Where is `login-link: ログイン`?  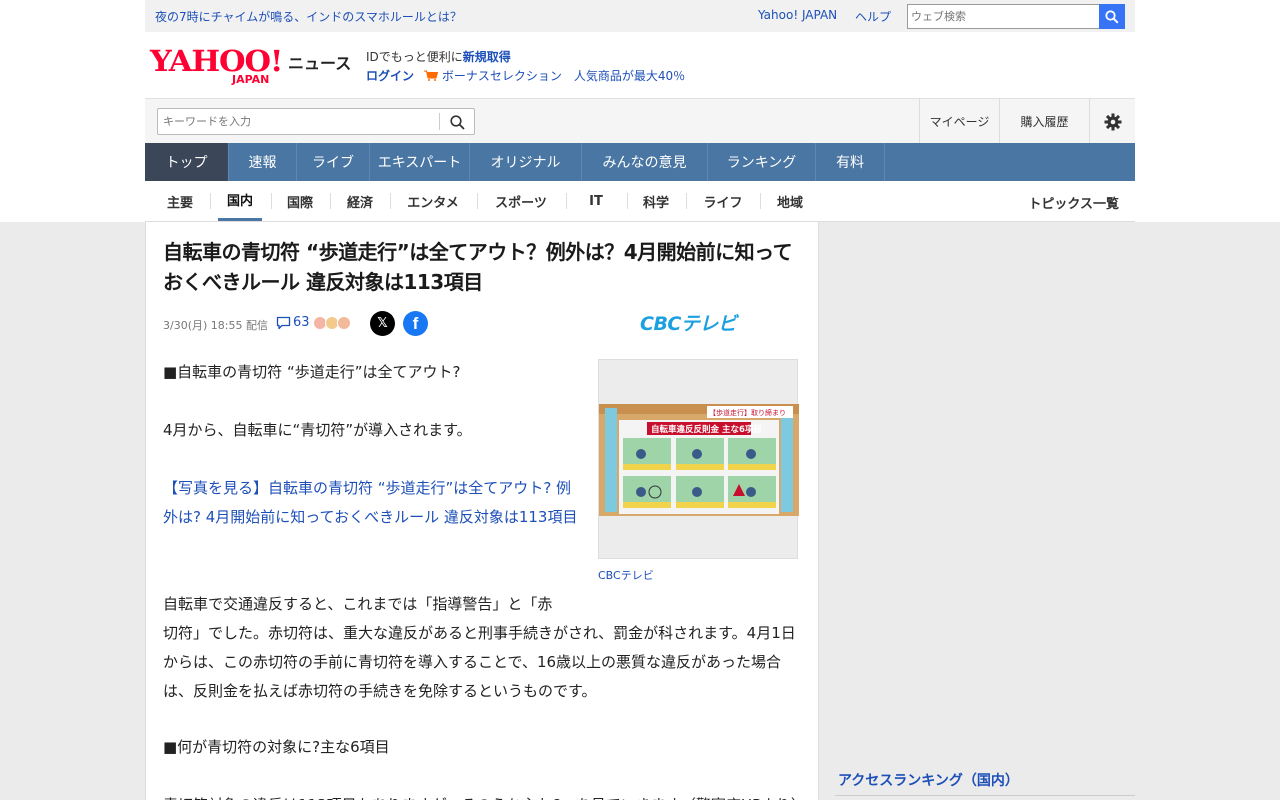
login-link: ログイン is located at coordinates (390, 76).